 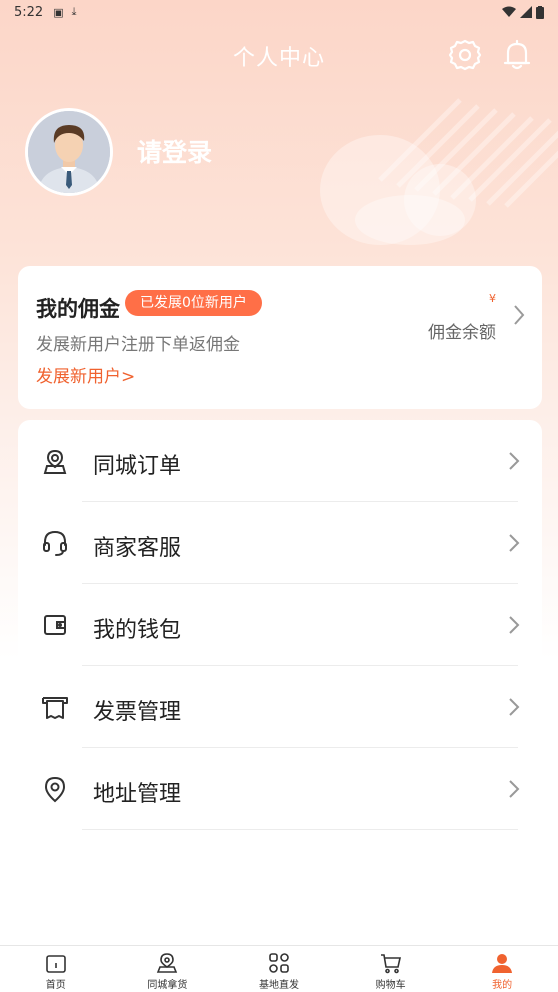 What do you see at coordinates (58, 12) in the screenshot?
I see `notification-a-icon: ▣` at bounding box center [58, 12].